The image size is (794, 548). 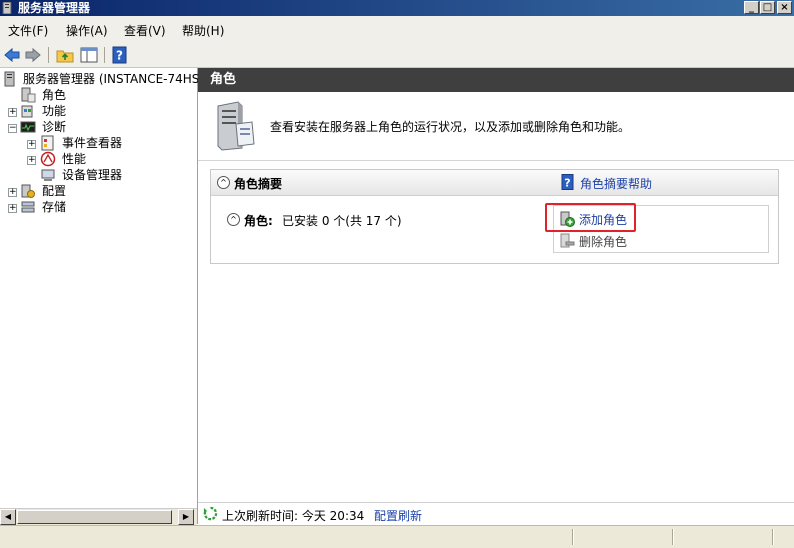 I want to click on storage-icon, so click(x=28, y=207).